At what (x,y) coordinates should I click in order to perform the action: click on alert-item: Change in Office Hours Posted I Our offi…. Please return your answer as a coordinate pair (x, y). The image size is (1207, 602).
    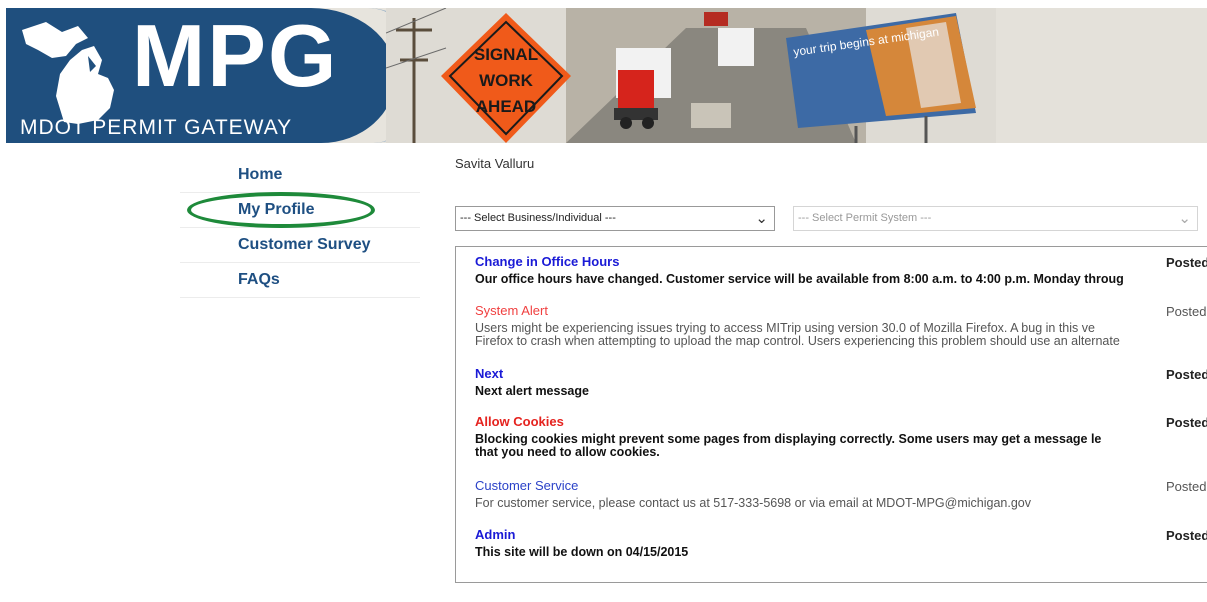
    Looking at the image, I should click on (841, 270).